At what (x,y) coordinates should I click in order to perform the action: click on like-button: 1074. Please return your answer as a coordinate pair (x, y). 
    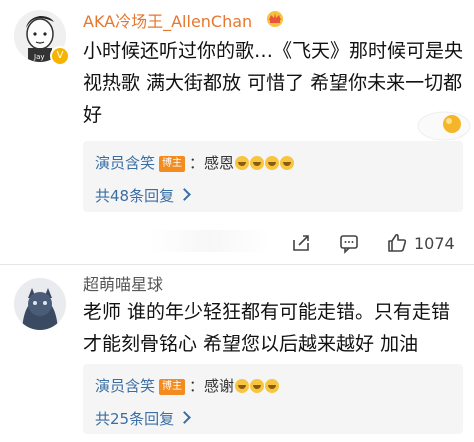
    Looking at the image, I should click on (420, 243).